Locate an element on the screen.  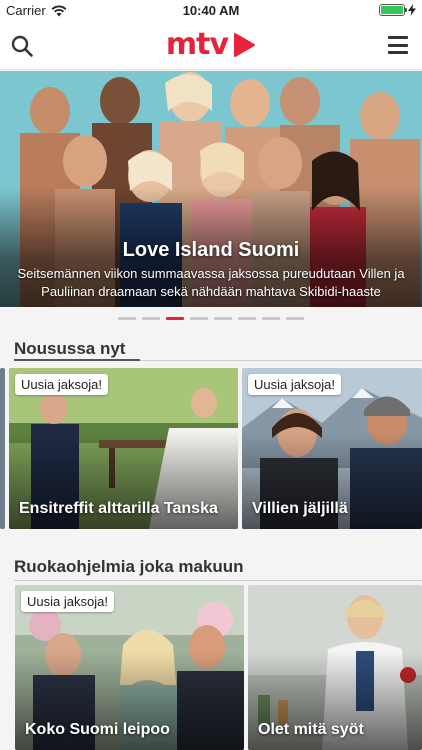
section-title-trending: Nousussa nyt is located at coordinates (70, 348).